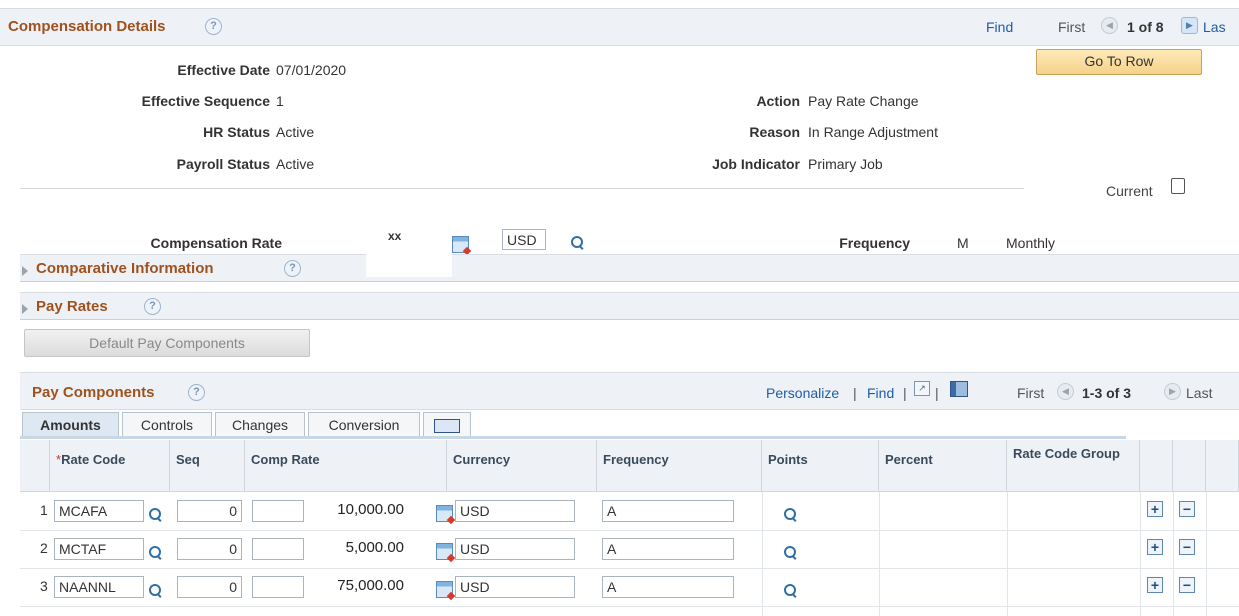 This screenshot has width=1239, height=616. Describe the element at coordinates (820, 466) in the screenshot. I see `points-header: Points` at that location.